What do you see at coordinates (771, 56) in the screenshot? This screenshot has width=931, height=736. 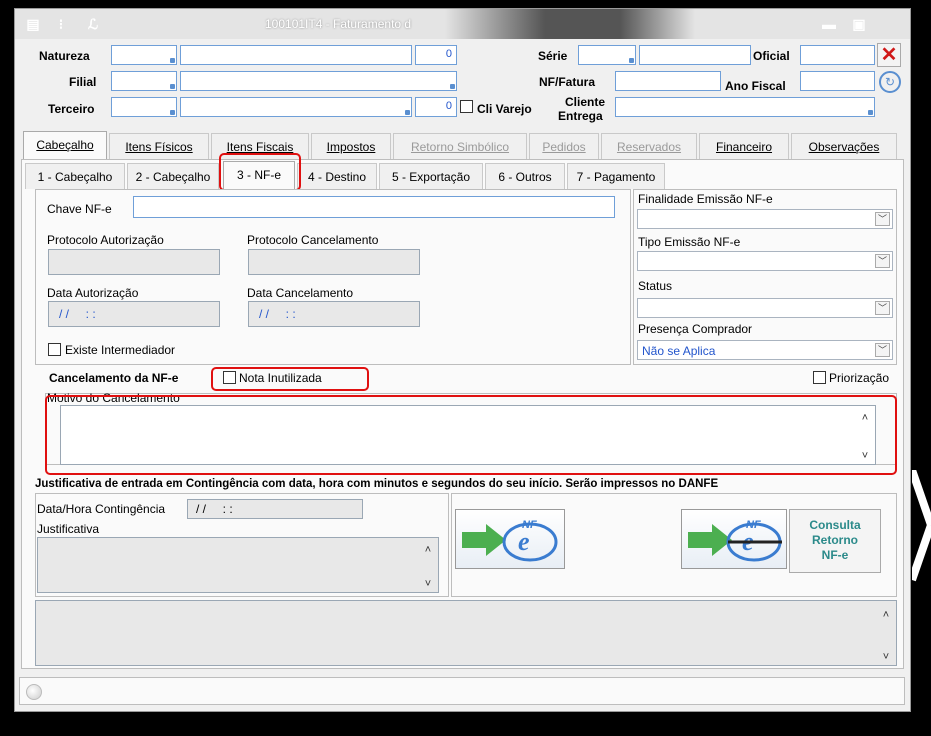 I see `oficial-label: Oficial` at bounding box center [771, 56].